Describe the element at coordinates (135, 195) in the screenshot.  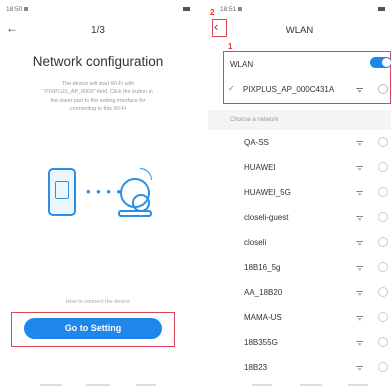
I see `camera-head` at that location.